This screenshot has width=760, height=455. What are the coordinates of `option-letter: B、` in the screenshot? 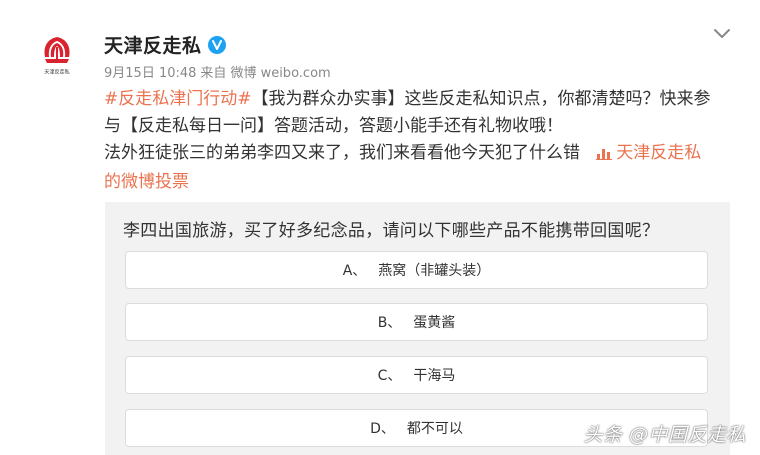 It's located at (389, 323).